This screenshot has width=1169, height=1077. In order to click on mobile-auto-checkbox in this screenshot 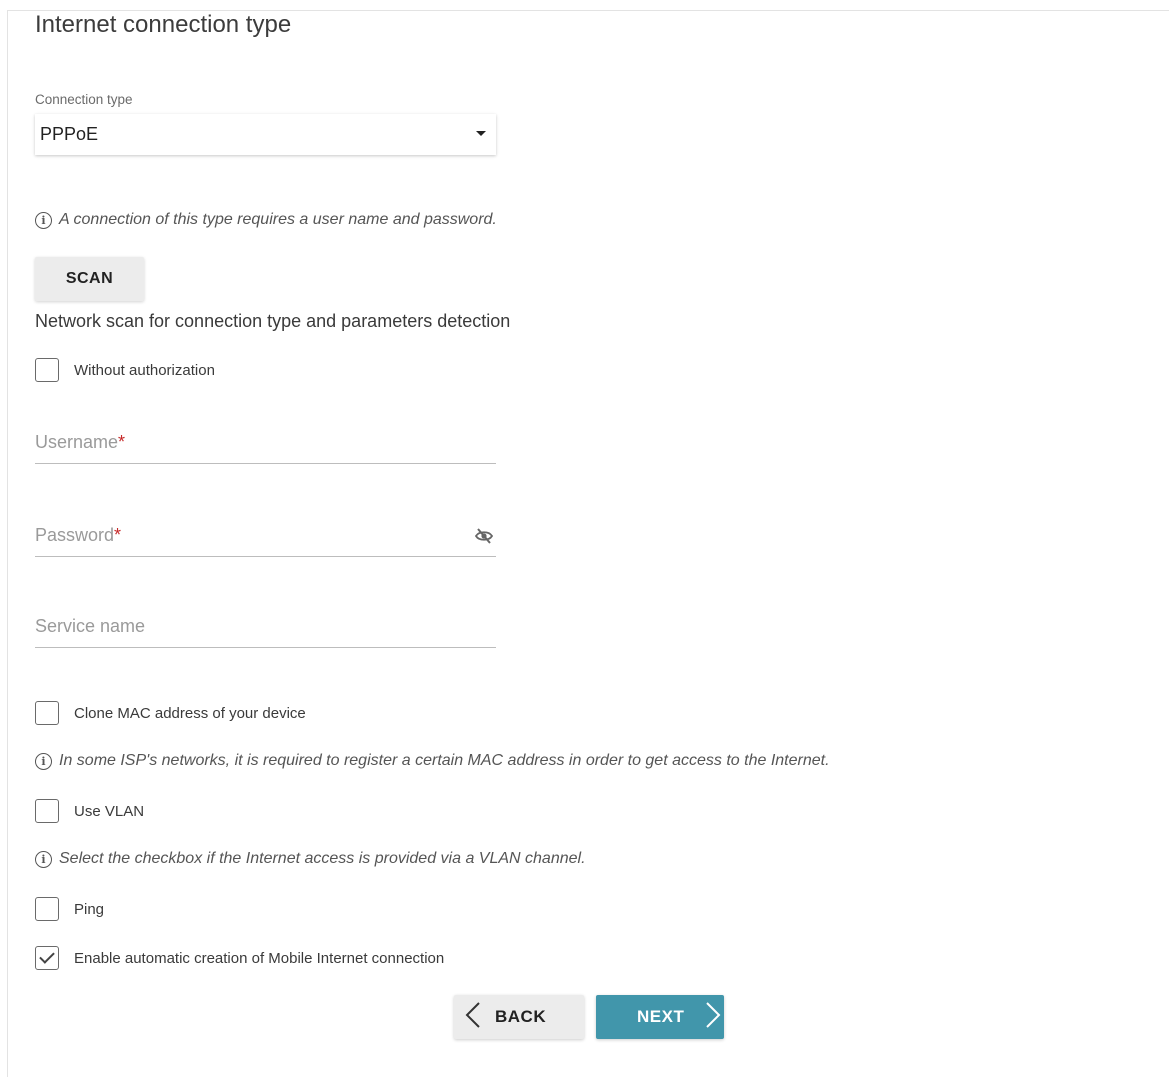, I will do `click(47, 958)`.